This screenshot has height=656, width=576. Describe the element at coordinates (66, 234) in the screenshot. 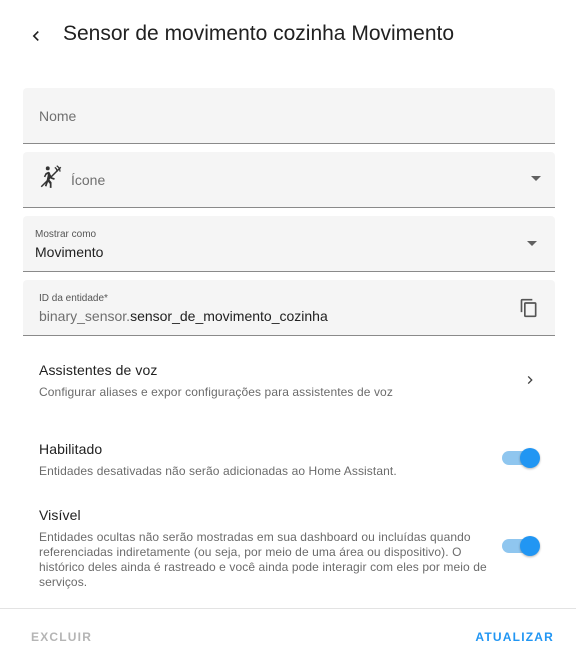

I see `display-as-label: Mostrar como` at that location.